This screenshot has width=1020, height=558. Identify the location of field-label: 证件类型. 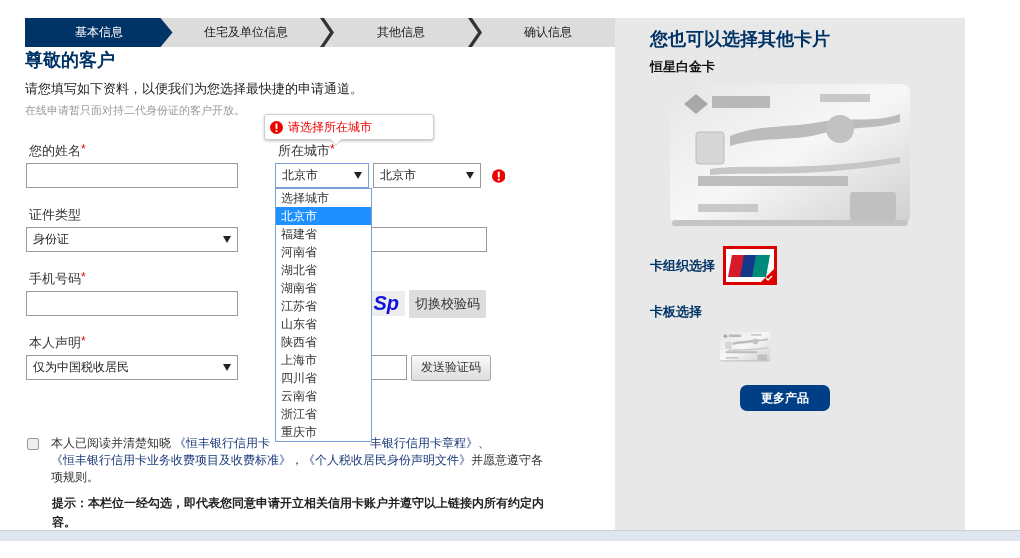
(55, 215).